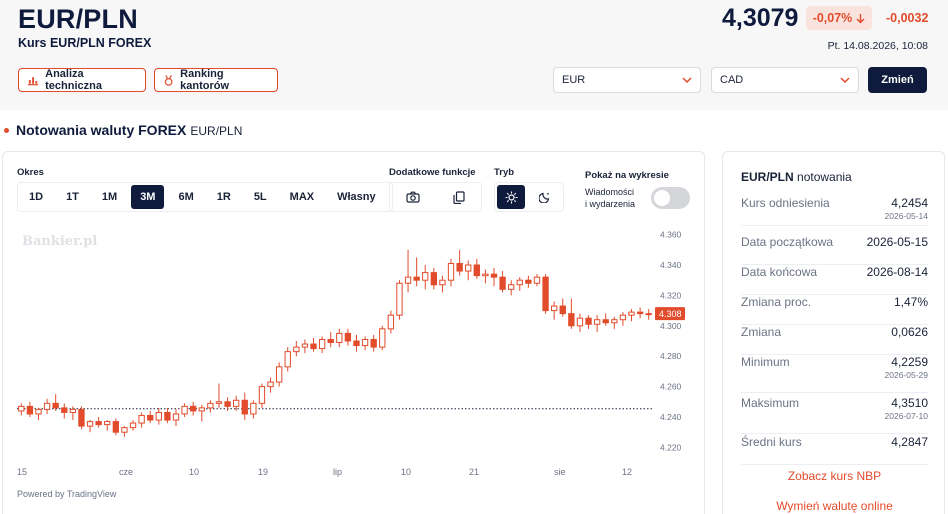 This screenshot has height=514, width=948. I want to click on news-events-toggle, so click(670, 198).